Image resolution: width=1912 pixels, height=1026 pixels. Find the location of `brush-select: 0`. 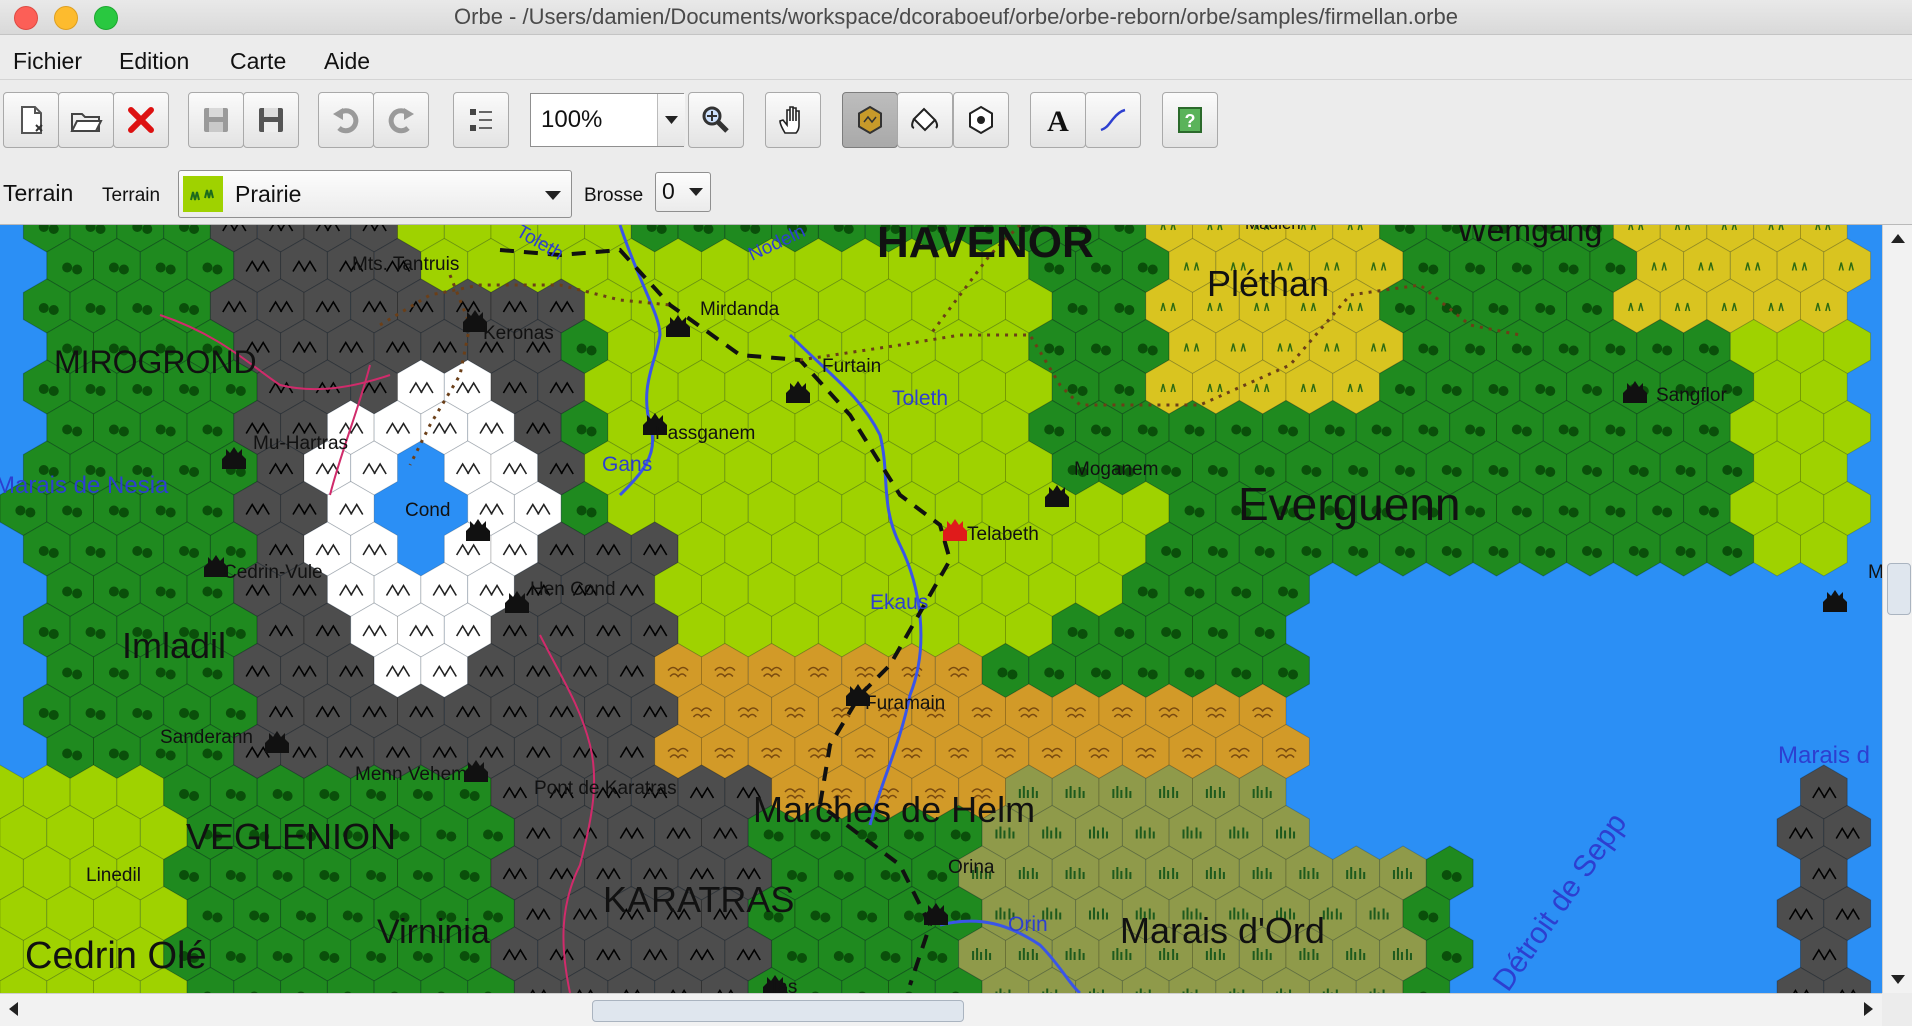

brush-select: 0 is located at coordinates (683, 192).